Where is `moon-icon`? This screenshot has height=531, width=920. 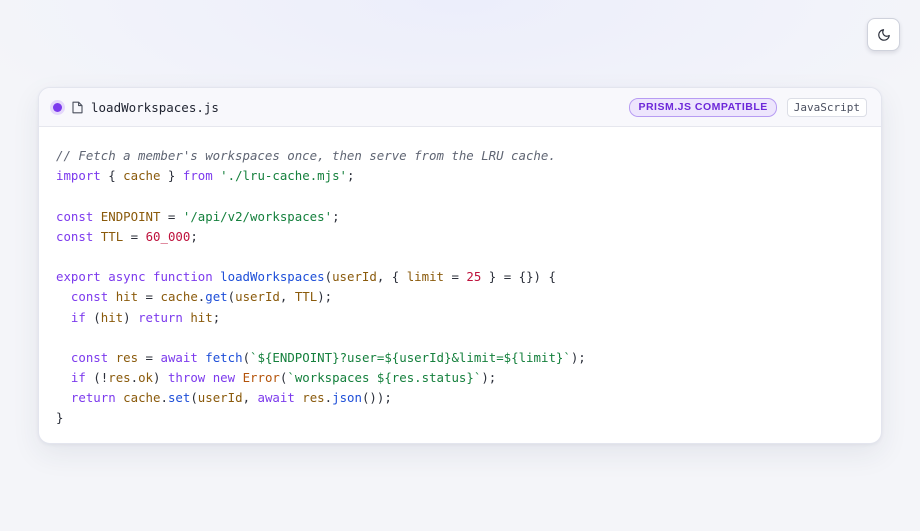
moon-icon is located at coordinates (884, 35).